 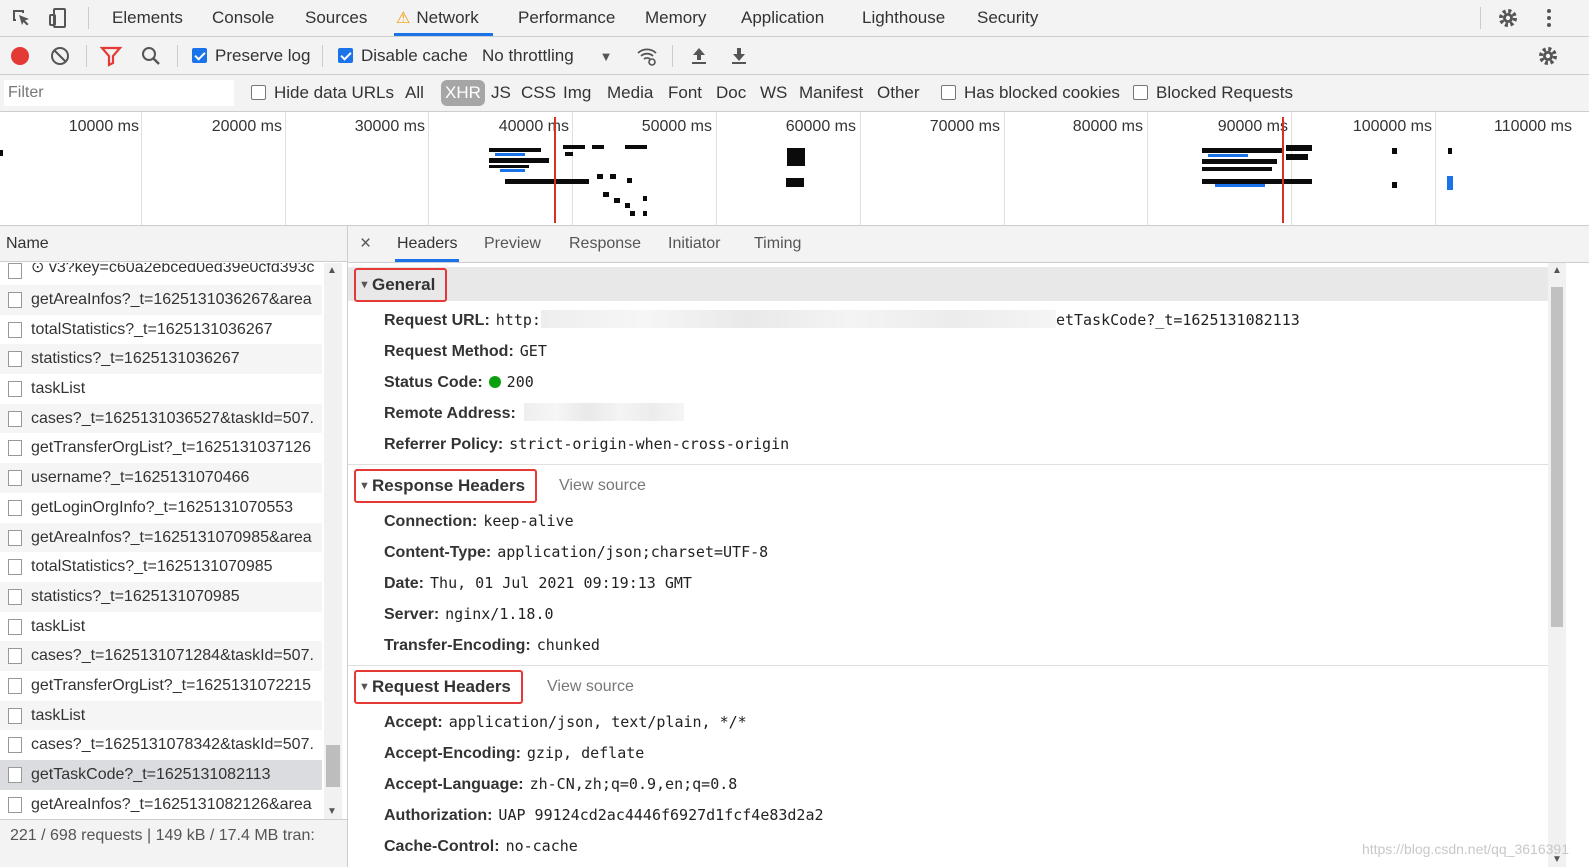 I want to click on import-har-icon, so click(x=699, y=56).